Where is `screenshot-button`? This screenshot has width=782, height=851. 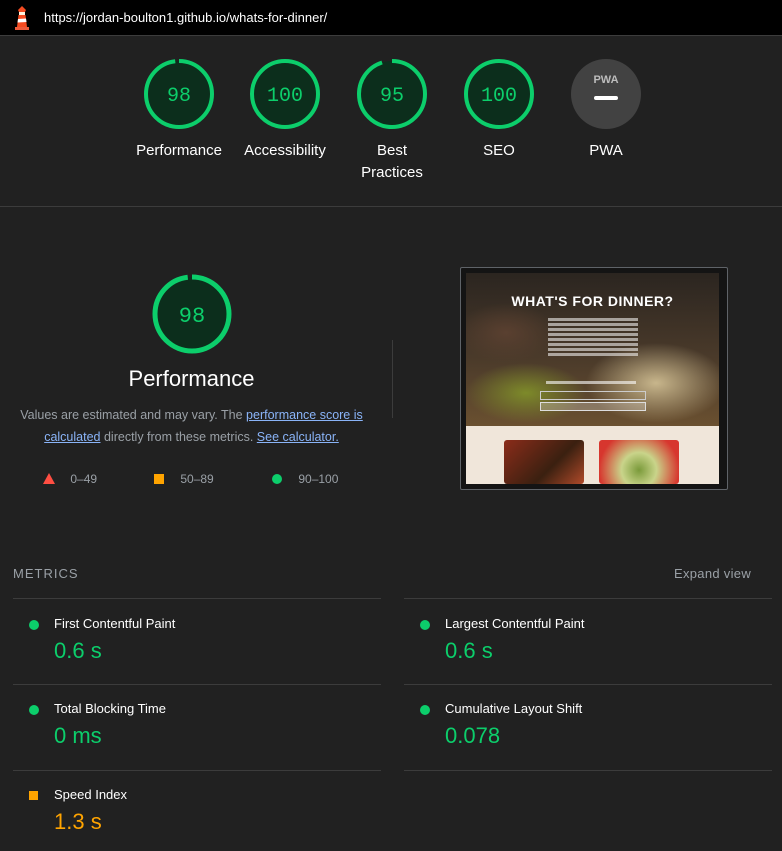
screenshot-button is located at coordinates (593, 406).